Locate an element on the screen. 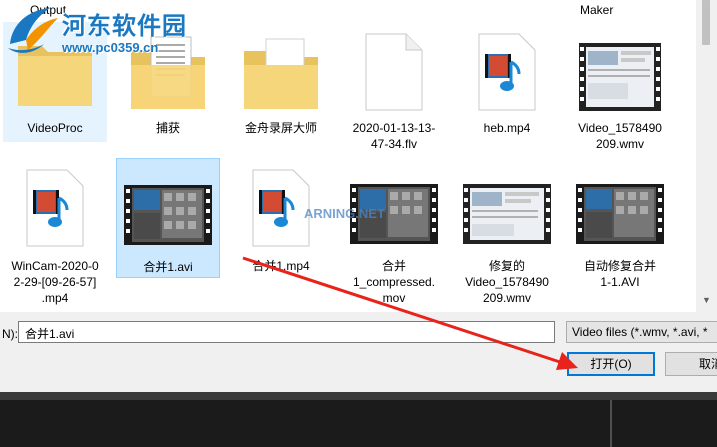 The width and height of the screenshot is (717, 447). file-item: heb.mp4 is located at coordinates (507, 82).